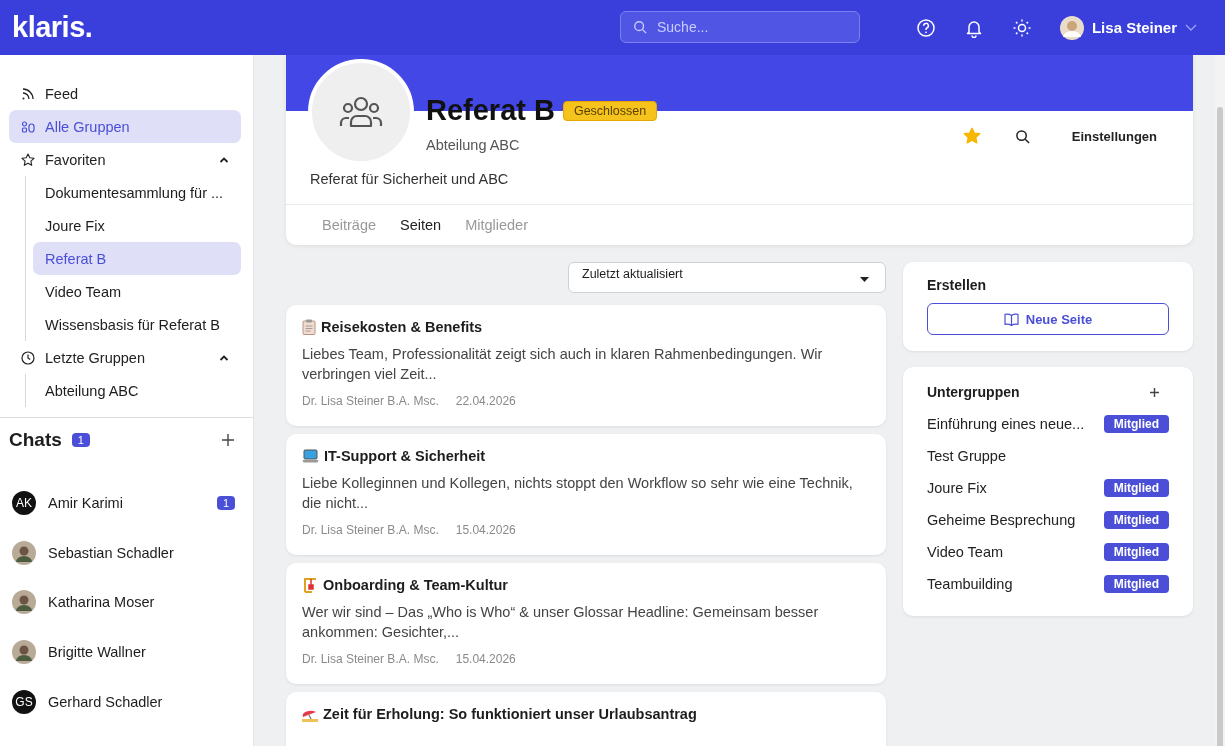 The height and width of the screenshot is (746, 1225). I want to click on page-card: IT-Support & Sicherheit Liebe Kolleginnen und Kollegen, nichts stoppt den Workflow so sehr wie eine Technik, die nicht... Dr. Lisa Steiner B.A. Msc. 15.04.2026, so click(586, 494).